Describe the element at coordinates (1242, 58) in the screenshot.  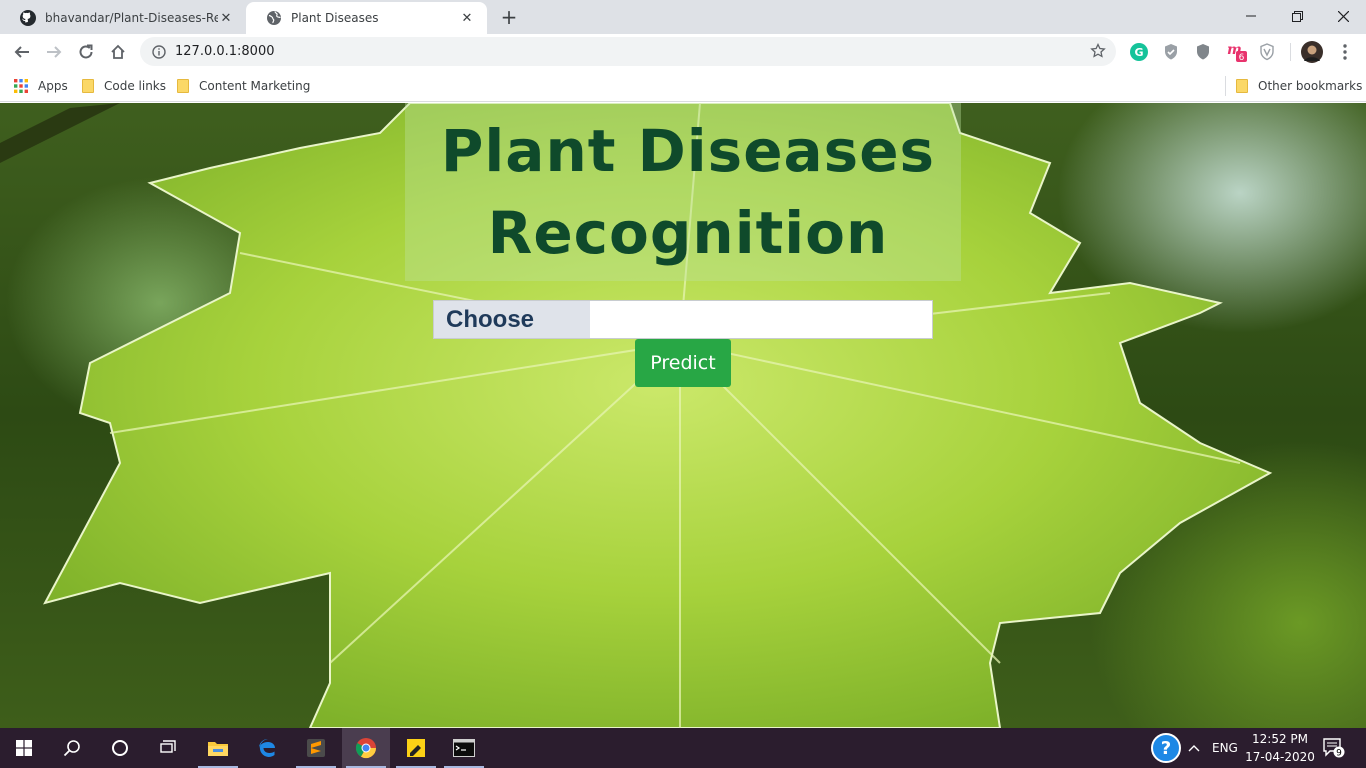
I see `extension-badge: 6` at that location.